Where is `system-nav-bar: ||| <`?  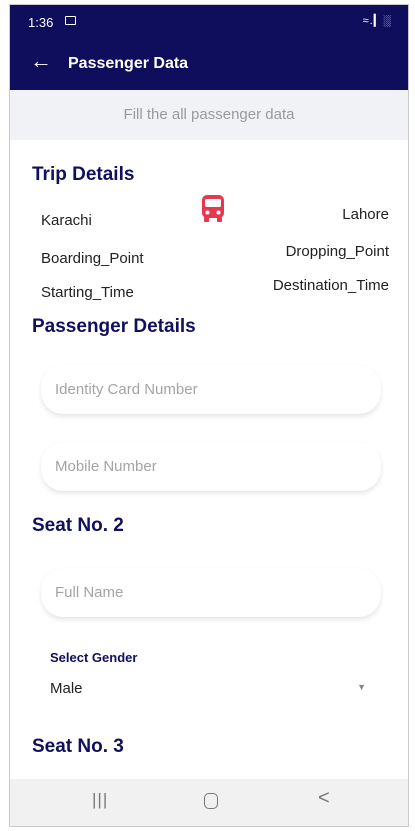
system-nav-bar: ||| < is located at coordinates (209, 802).